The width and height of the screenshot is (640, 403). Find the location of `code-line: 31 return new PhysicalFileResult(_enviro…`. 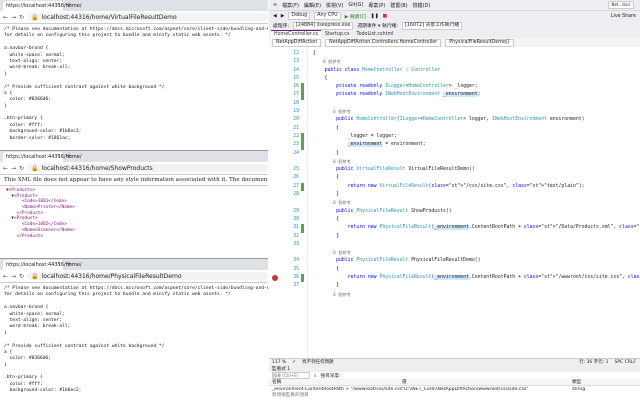

code-line: 31 return new PhysicalFileResult(_enviro… is located at coordinates (466, 228).